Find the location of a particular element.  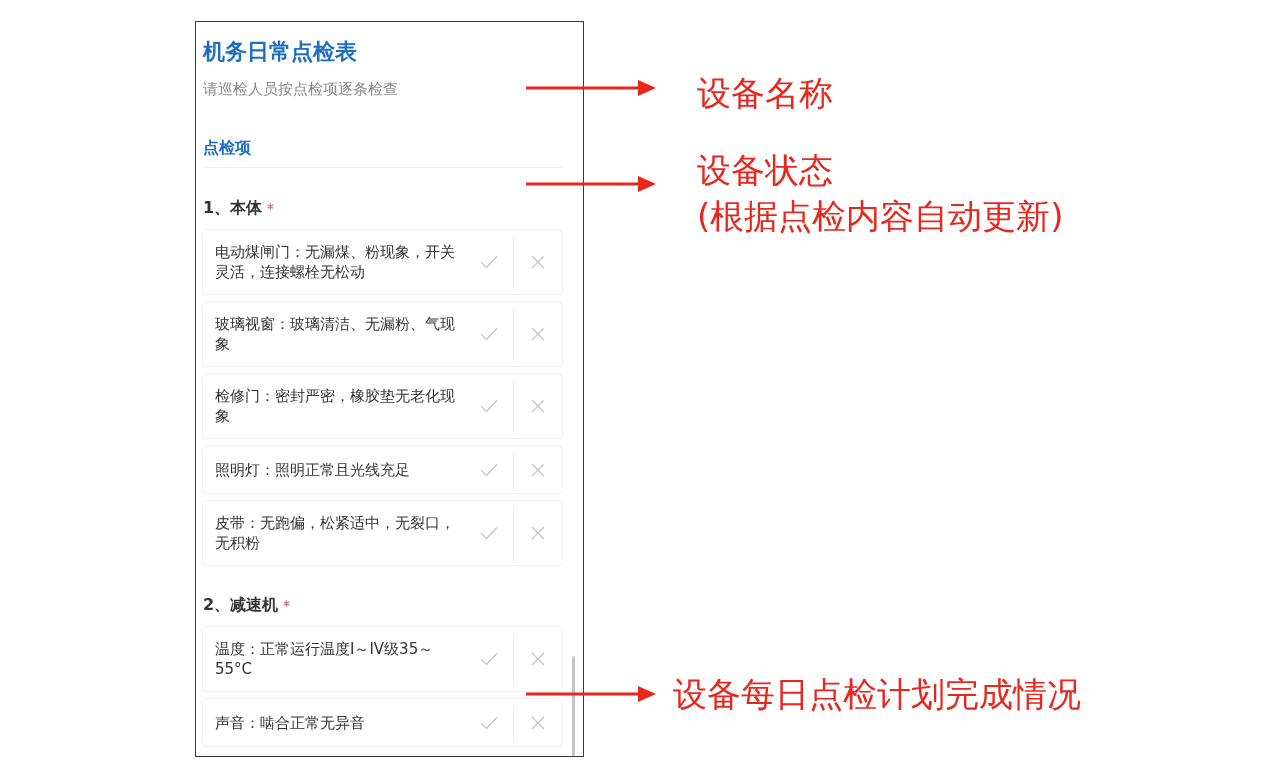

check-item-text: 温度：正常运行温度I～IV级35～55°C is located at coordinates (325, 659).